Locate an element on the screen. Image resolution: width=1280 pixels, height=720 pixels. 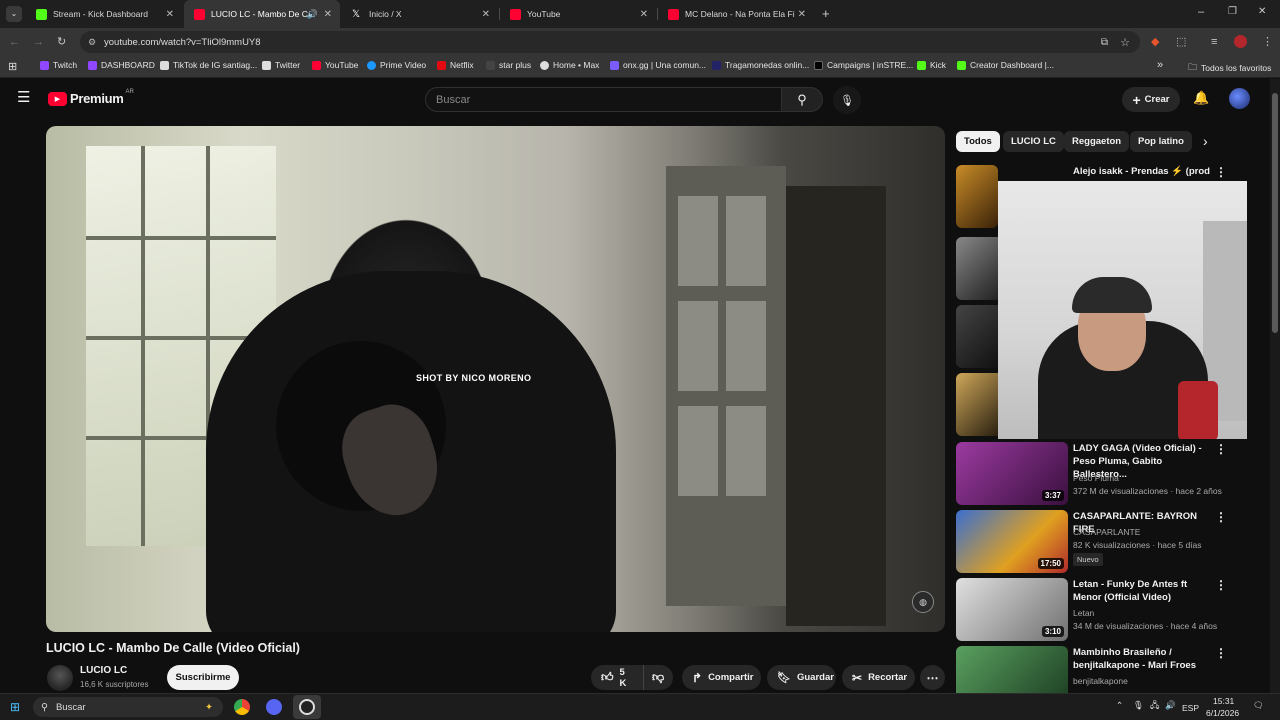
microphone-tray-icon: 🎙 is located at coordinates (1138, 705).